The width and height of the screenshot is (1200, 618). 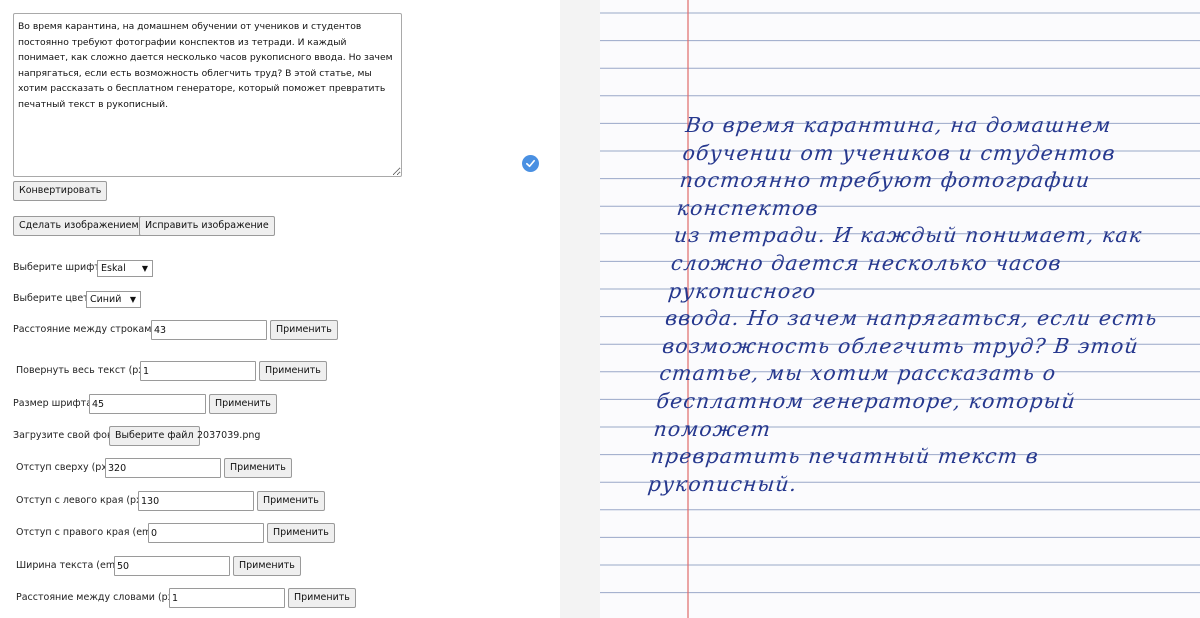 What do you see at coordinates (206, 533) in the screenshot?
I see `margin-right-input` at bounding box center [206, 533].